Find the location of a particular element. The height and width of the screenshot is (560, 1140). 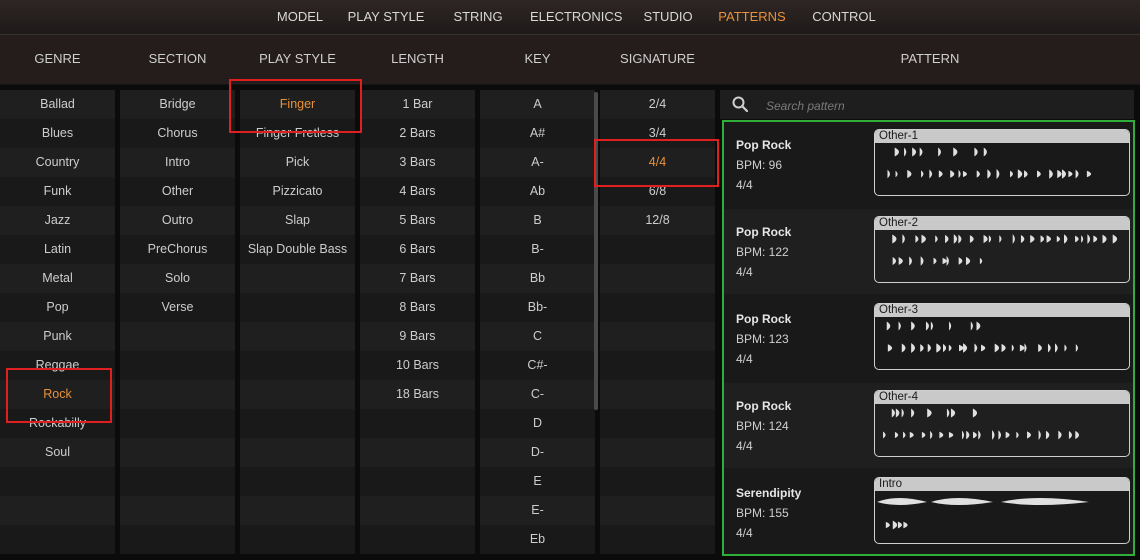

tab-model: MODEL is located at coordinates (300, 17).